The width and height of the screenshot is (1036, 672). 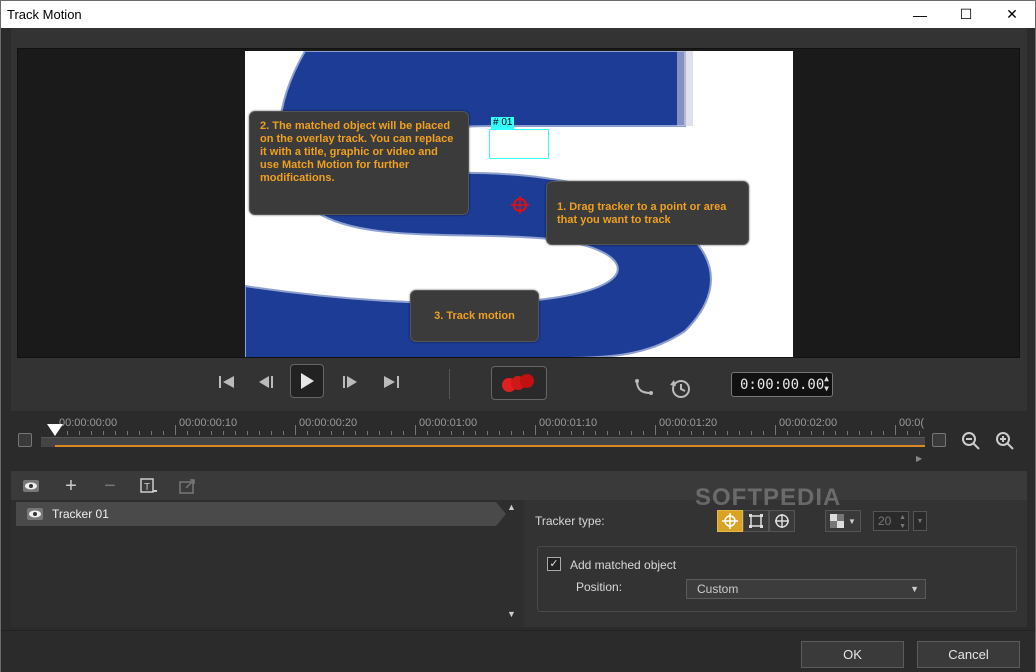 What do you see at coordinates (920, 521) in the screenshot?
I see `size-dropdown-icon: ▼` at bounding box center [920, 521].